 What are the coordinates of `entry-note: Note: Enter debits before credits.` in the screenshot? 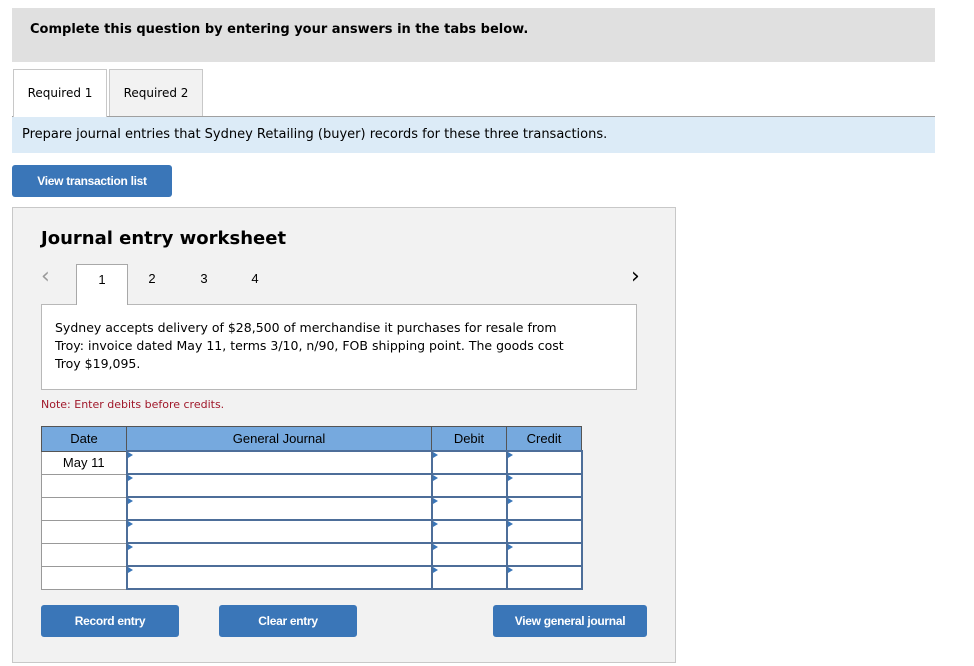 It's located at (133, 404).